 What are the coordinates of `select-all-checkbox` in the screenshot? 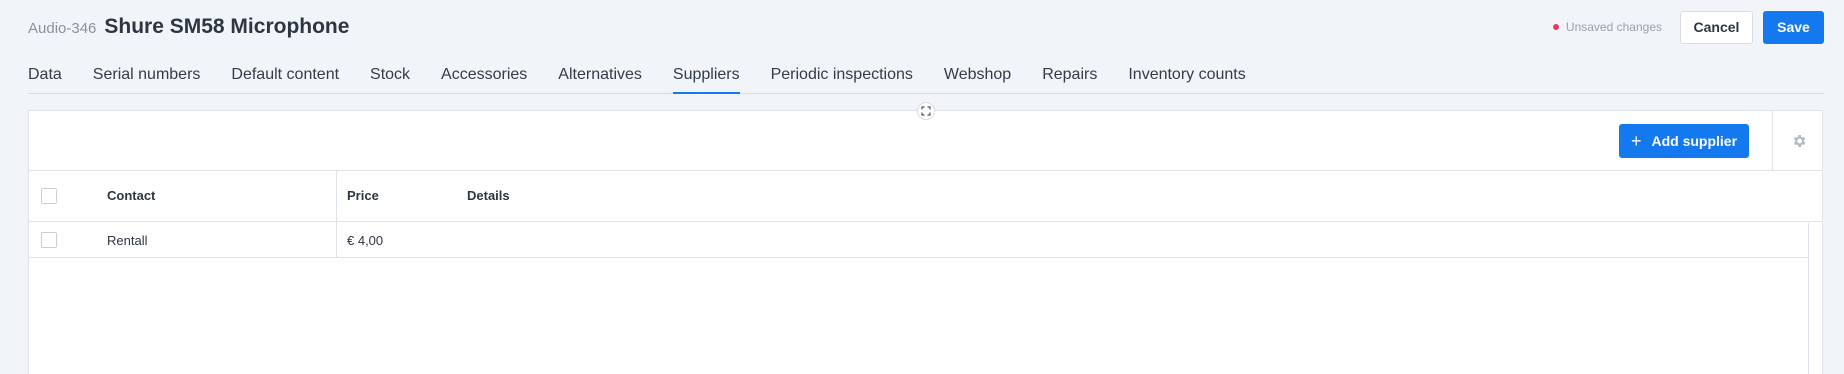 It's located at (49, 196).